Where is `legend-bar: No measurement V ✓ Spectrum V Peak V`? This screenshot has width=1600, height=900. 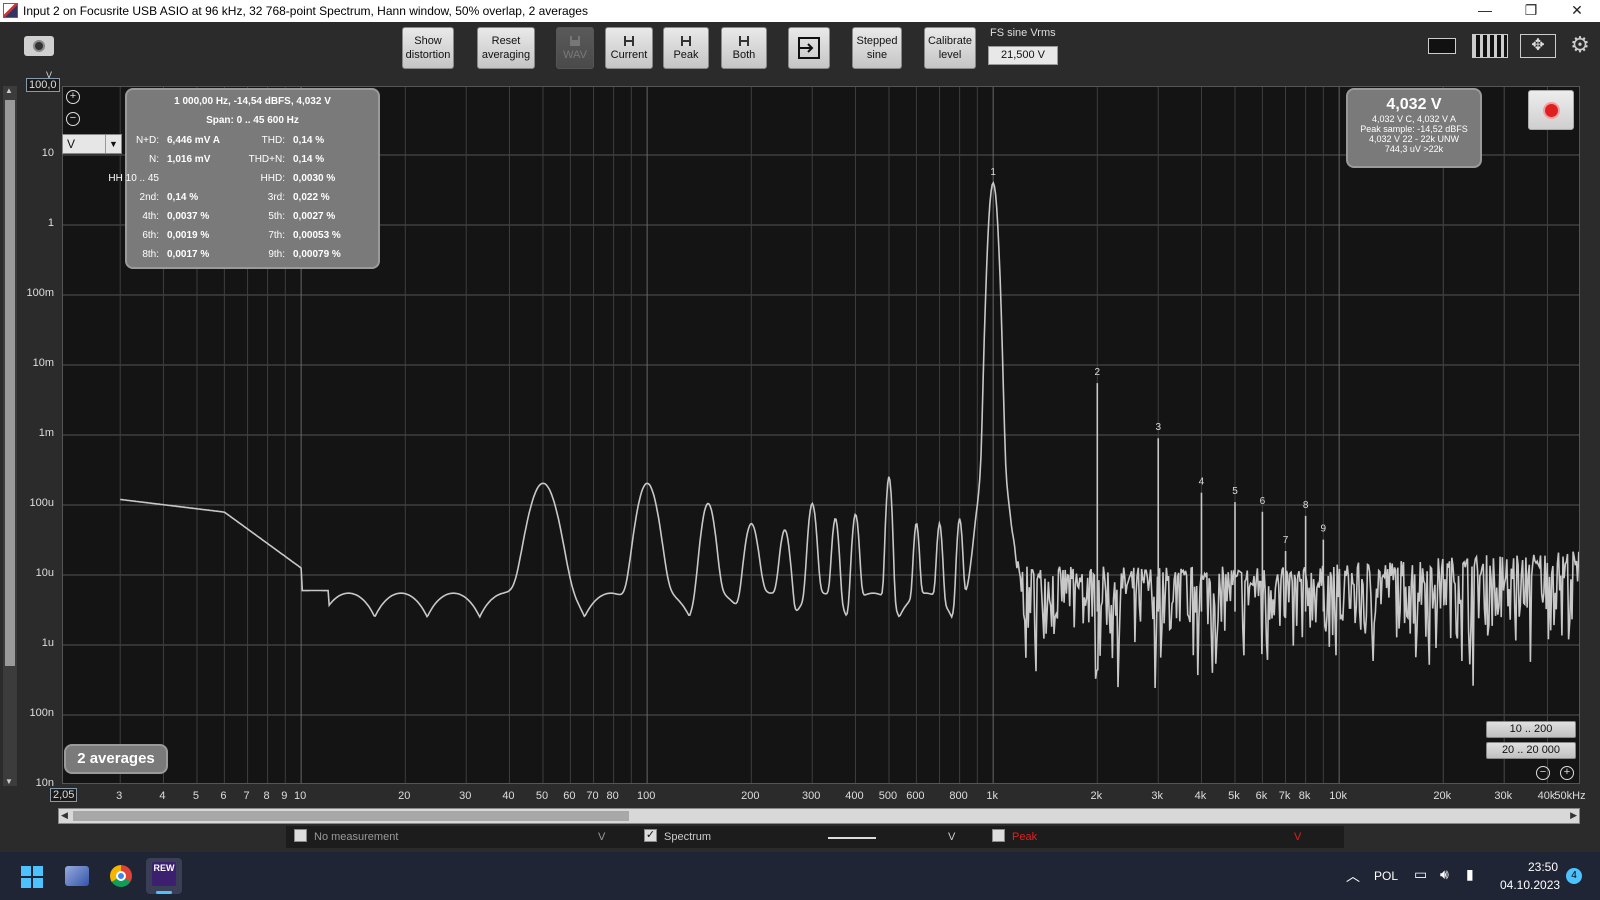
legend-bar: No measurement V ✓ Spectrum V Peak V is located at coordinates (815, 837).